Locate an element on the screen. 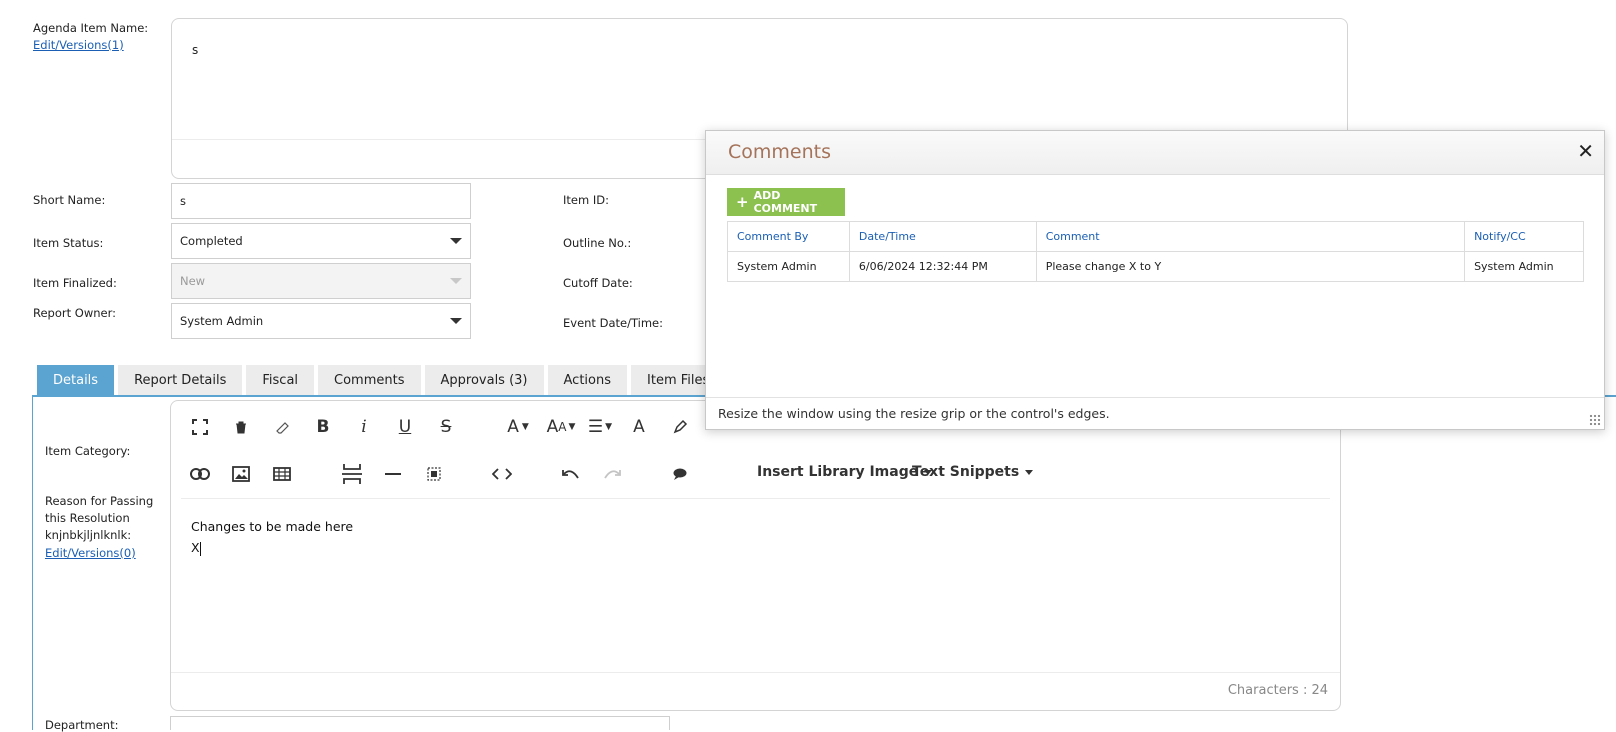 The width and height of the screenshot is (1616, 732). dialog-header: Comments ✕ is located at coordinates (1155, 153).